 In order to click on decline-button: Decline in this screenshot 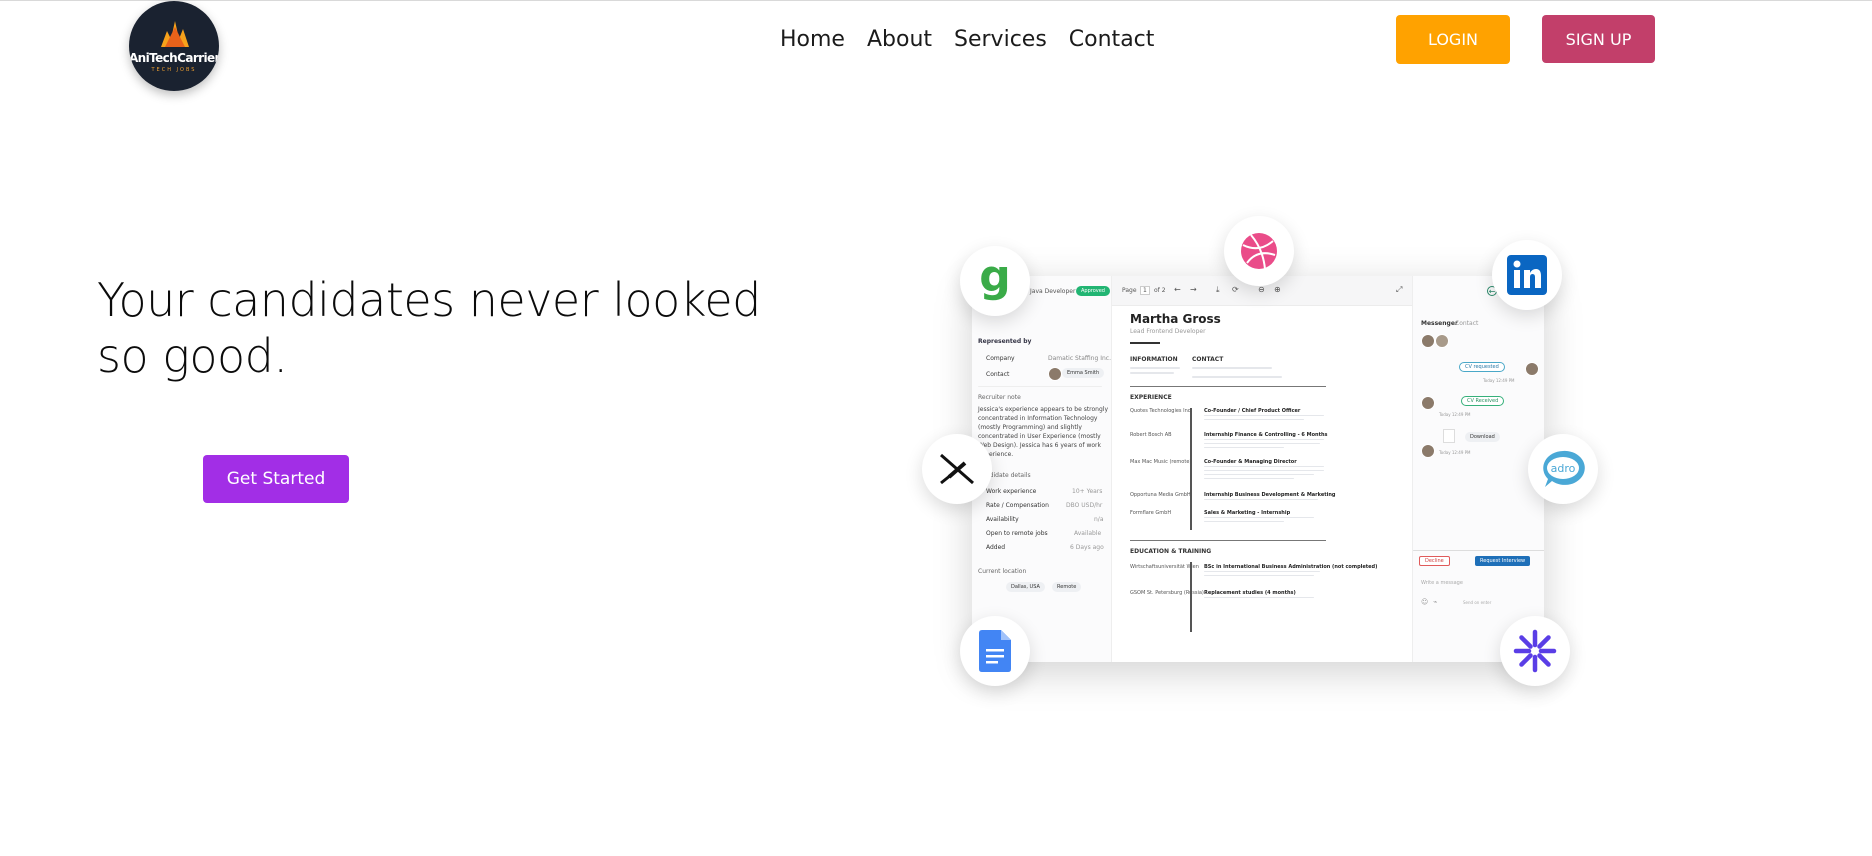, I will do `click(1434, 561)`.